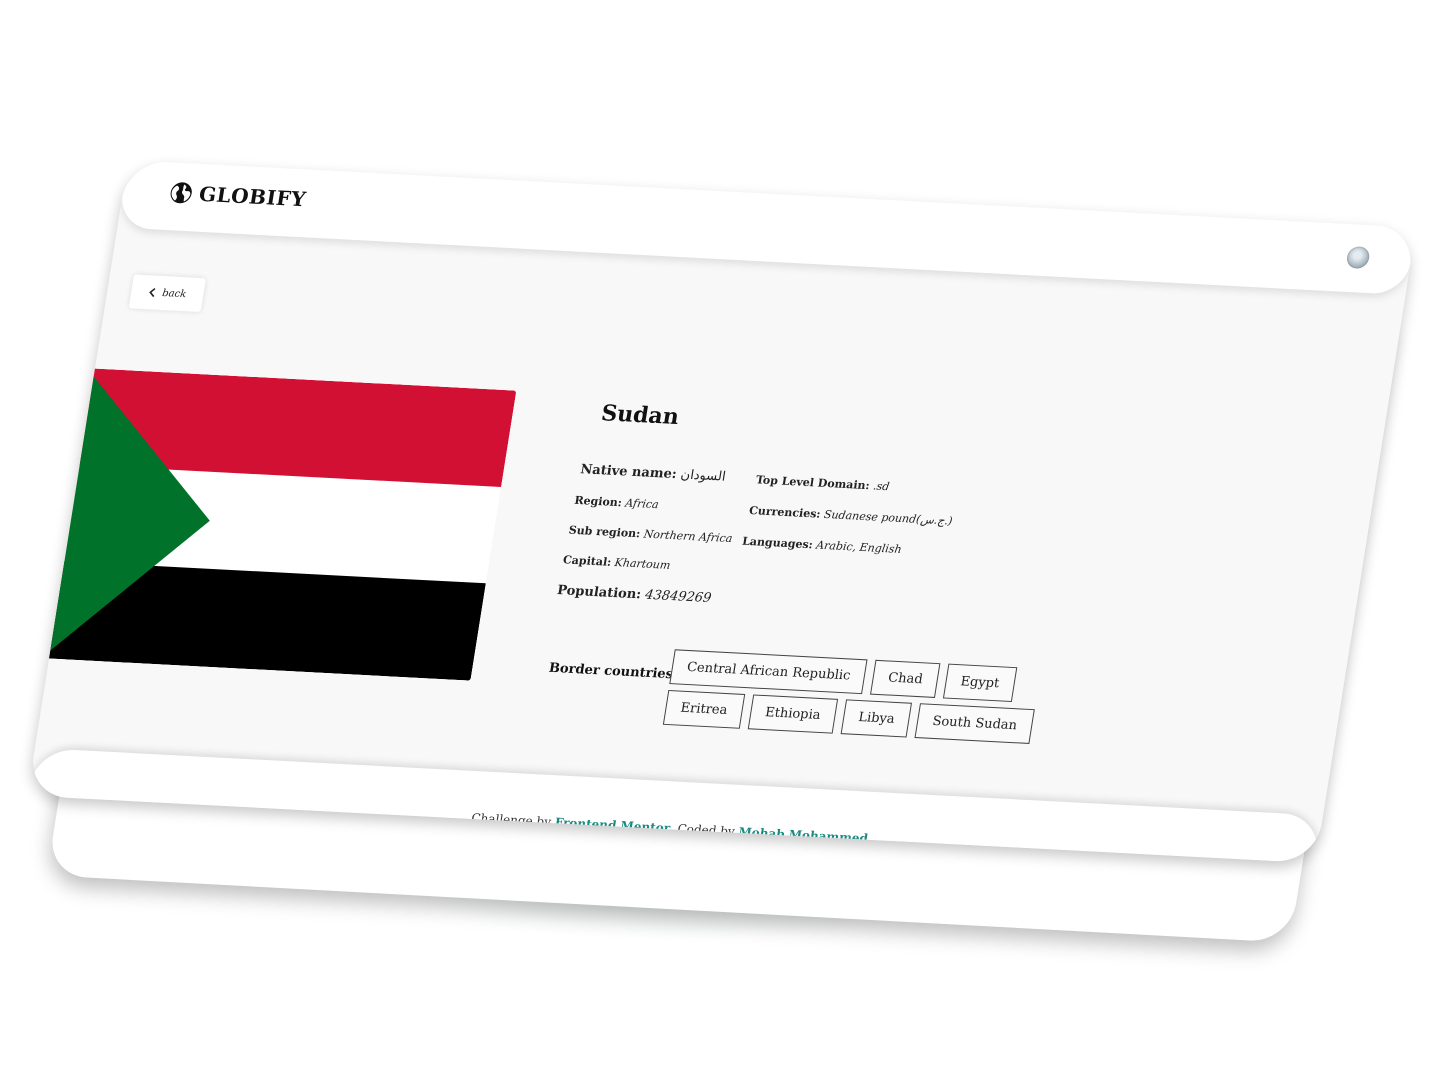 Image resolution: width=1440 pixels, height=1080 pixels. What do you see at coordinates (688, 536) in the screenshot?
I see `sub-region-value: Northern Africa` at bounding box center [688, 536].